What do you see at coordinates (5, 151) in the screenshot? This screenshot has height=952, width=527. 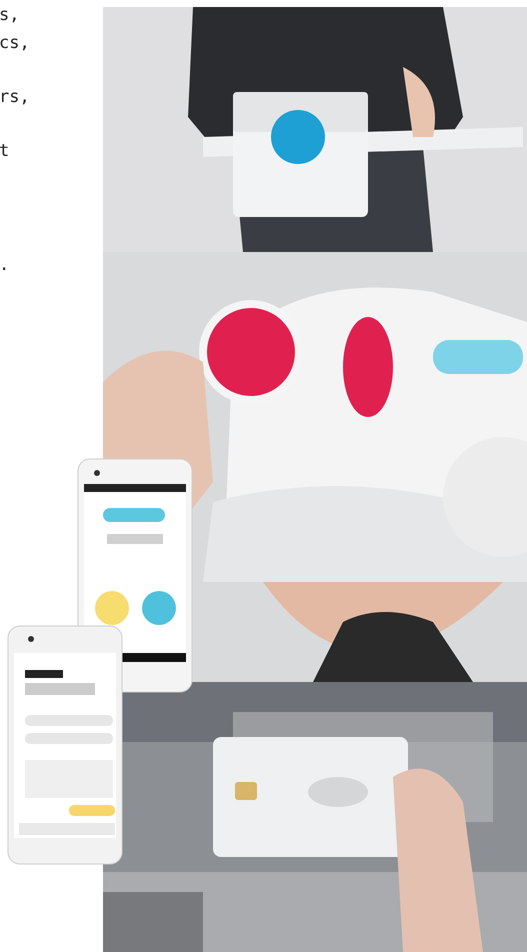 I see `text-line: t` at bounding box center [5, 151].